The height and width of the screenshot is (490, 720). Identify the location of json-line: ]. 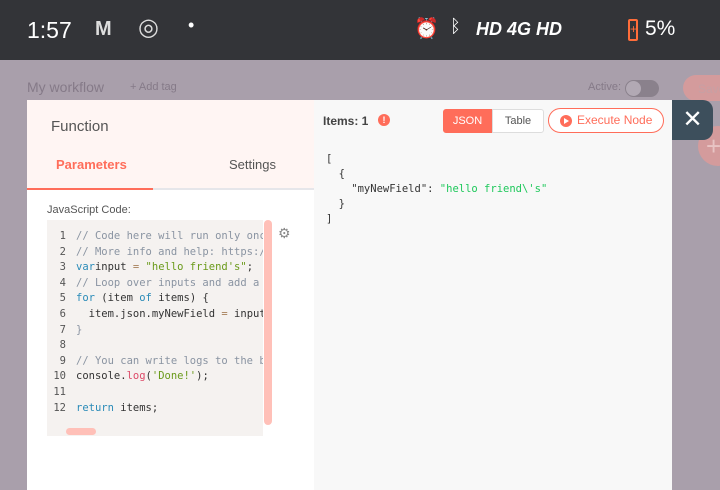
(329, 219).